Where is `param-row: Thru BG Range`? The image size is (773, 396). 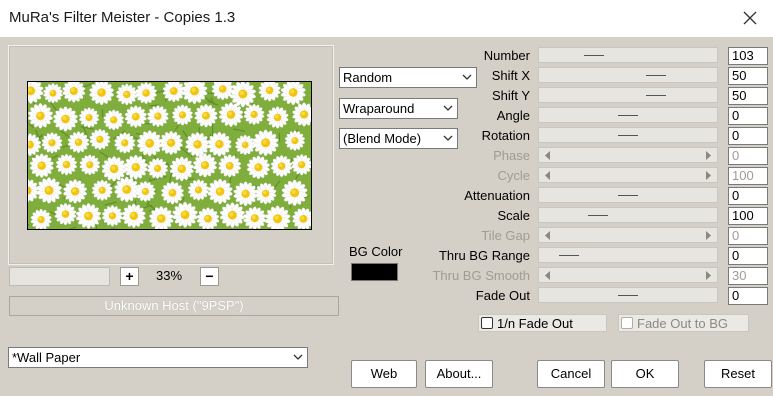 param-row: Thru BG Range is located at coordinates (465, 256).